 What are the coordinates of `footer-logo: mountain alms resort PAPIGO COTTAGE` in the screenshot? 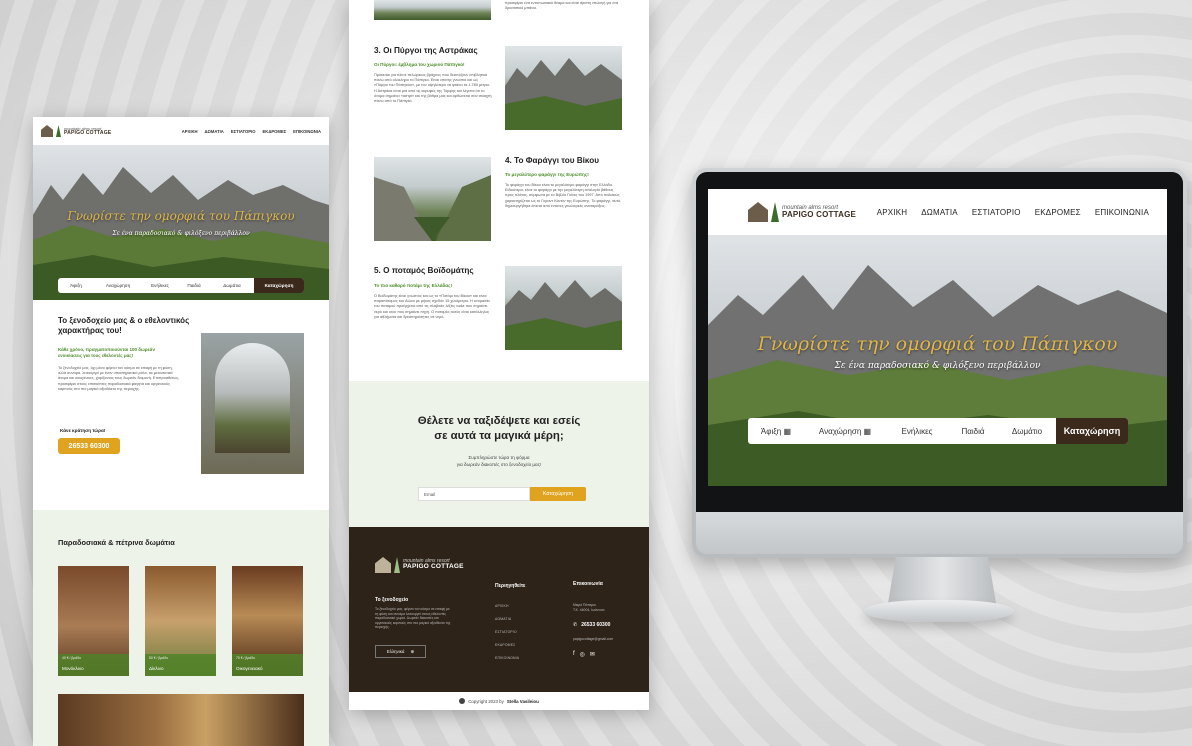 It's located at (419, 565).